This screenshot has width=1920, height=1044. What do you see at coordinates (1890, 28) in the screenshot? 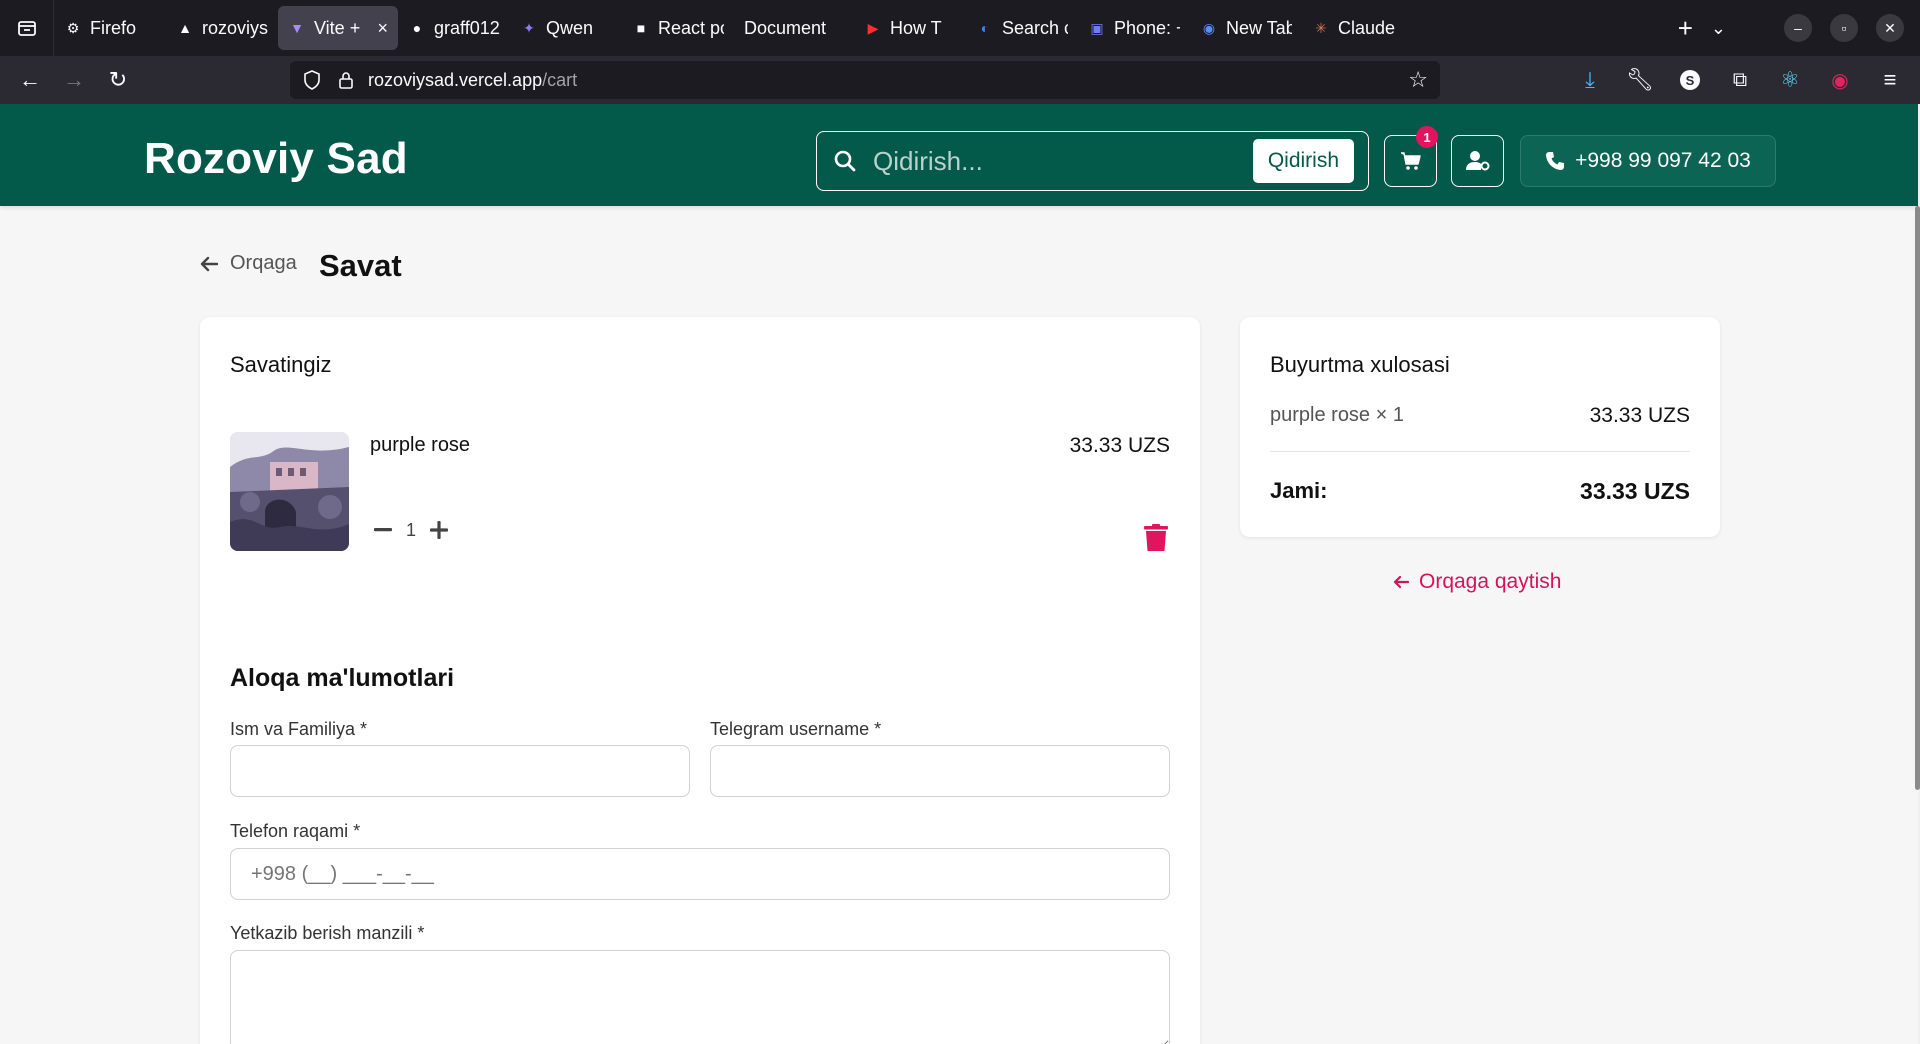
I see `close-window-button: ✕` at bounding box center [1890, 28].